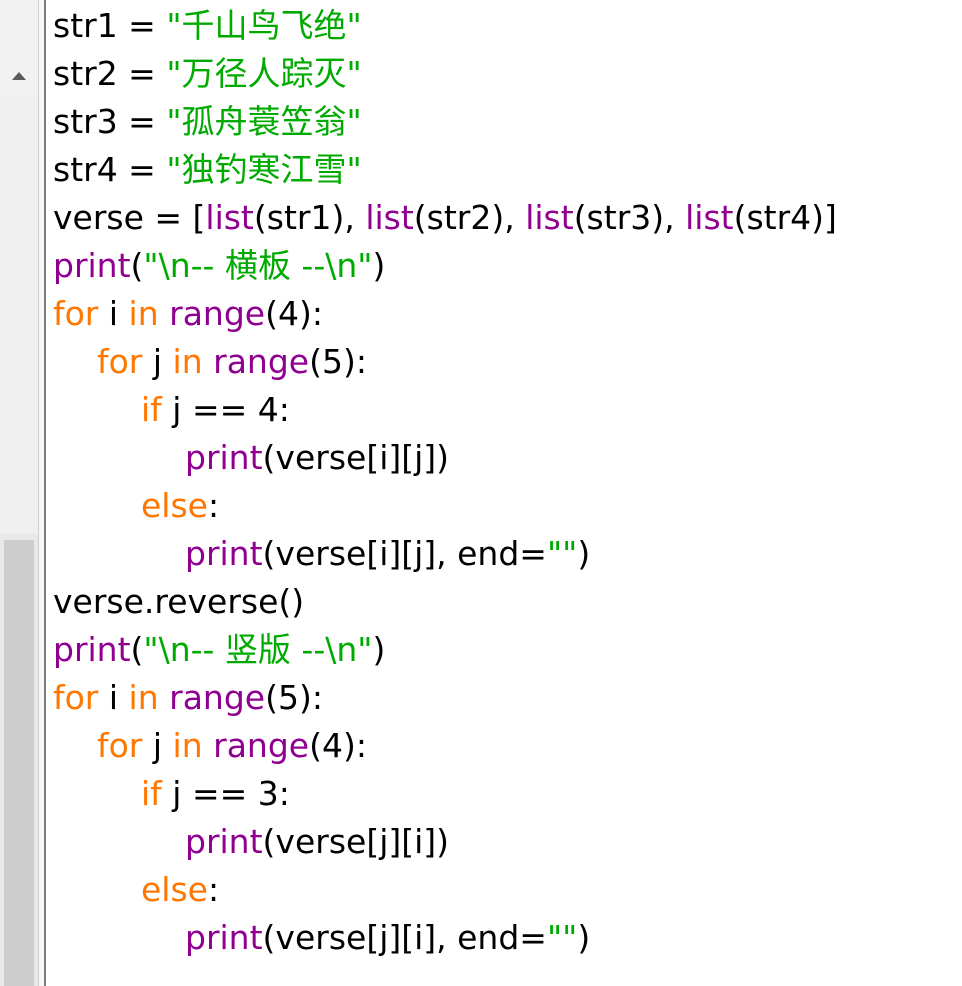 The width and height of the screenshot is (962, 986). Describe the element at coordinates (110, 25) in the screenshot. I see `code-token-plain: str1 =` at that location.